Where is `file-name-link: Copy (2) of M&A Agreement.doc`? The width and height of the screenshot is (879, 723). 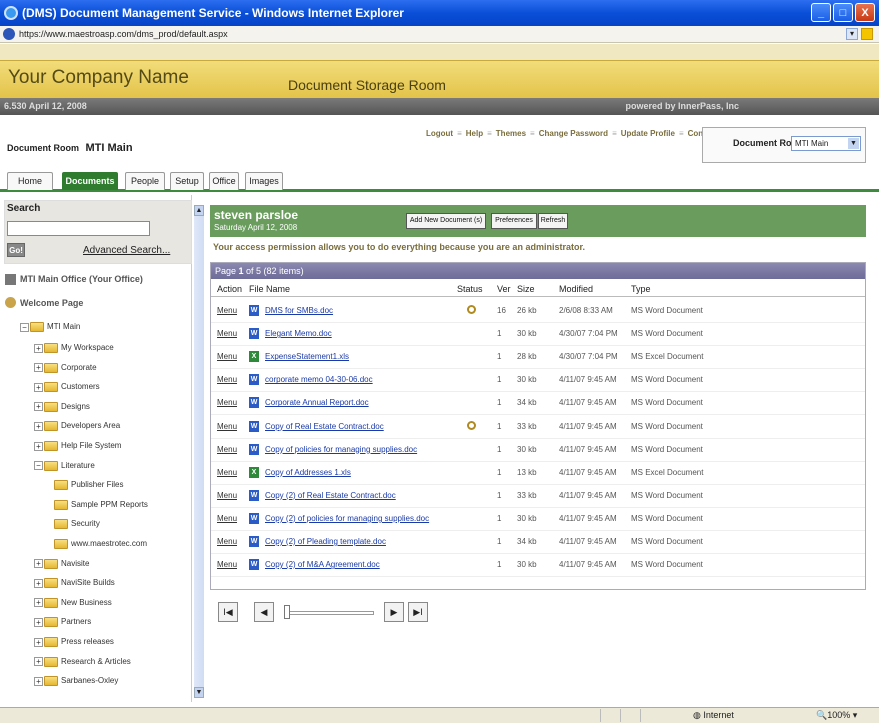
file-name-link: Copy (2) of M&A Agreement.doc is located at coordinates (322, 564).